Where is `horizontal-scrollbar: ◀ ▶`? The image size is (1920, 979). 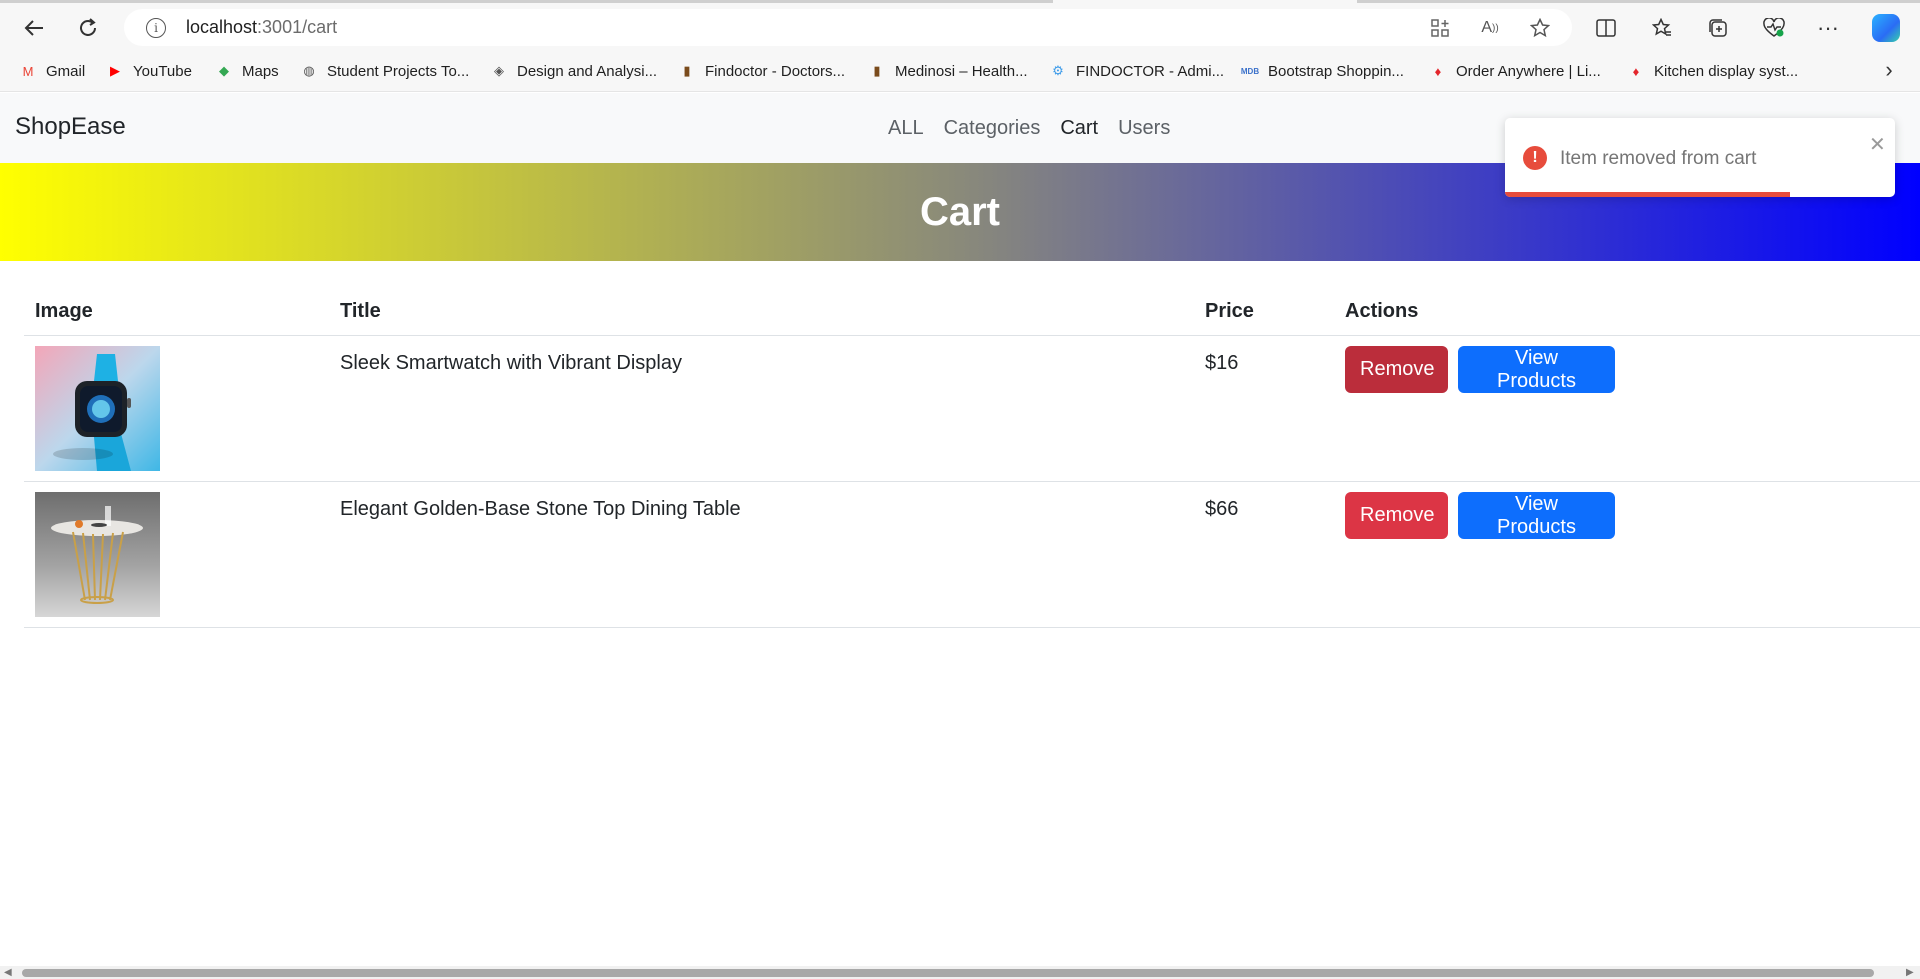
horizontal-scrollbar: ◀ ▶ is located at coordinates (960, 972).